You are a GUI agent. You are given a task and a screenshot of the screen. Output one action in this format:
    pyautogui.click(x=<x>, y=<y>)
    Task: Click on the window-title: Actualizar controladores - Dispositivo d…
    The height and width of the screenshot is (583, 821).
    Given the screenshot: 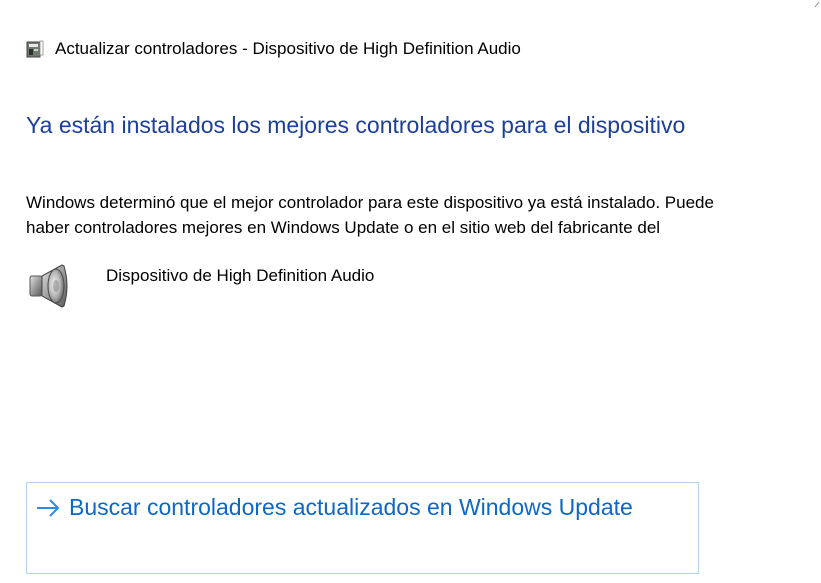 What is the action you would take?
    pyautogui.click(x=288, y=48)
    